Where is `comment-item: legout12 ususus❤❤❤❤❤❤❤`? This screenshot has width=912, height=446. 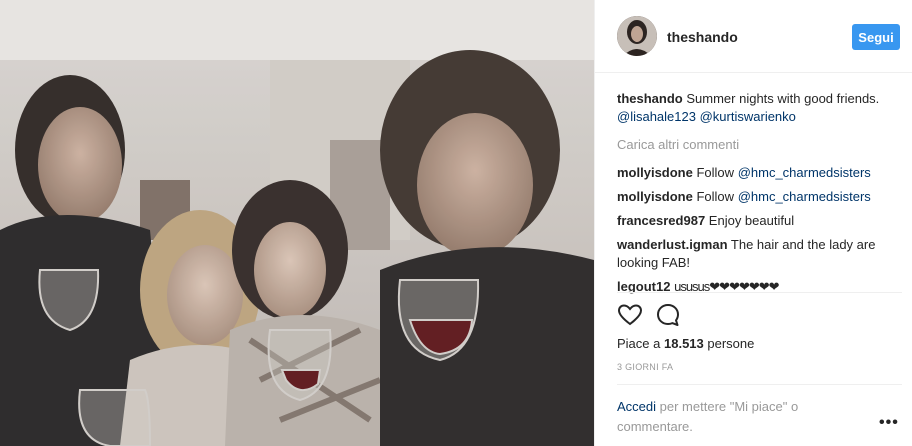
comment-item: legout12 ususus❤❤❤❤❤❤❤ is located at coordinates (759, 287).